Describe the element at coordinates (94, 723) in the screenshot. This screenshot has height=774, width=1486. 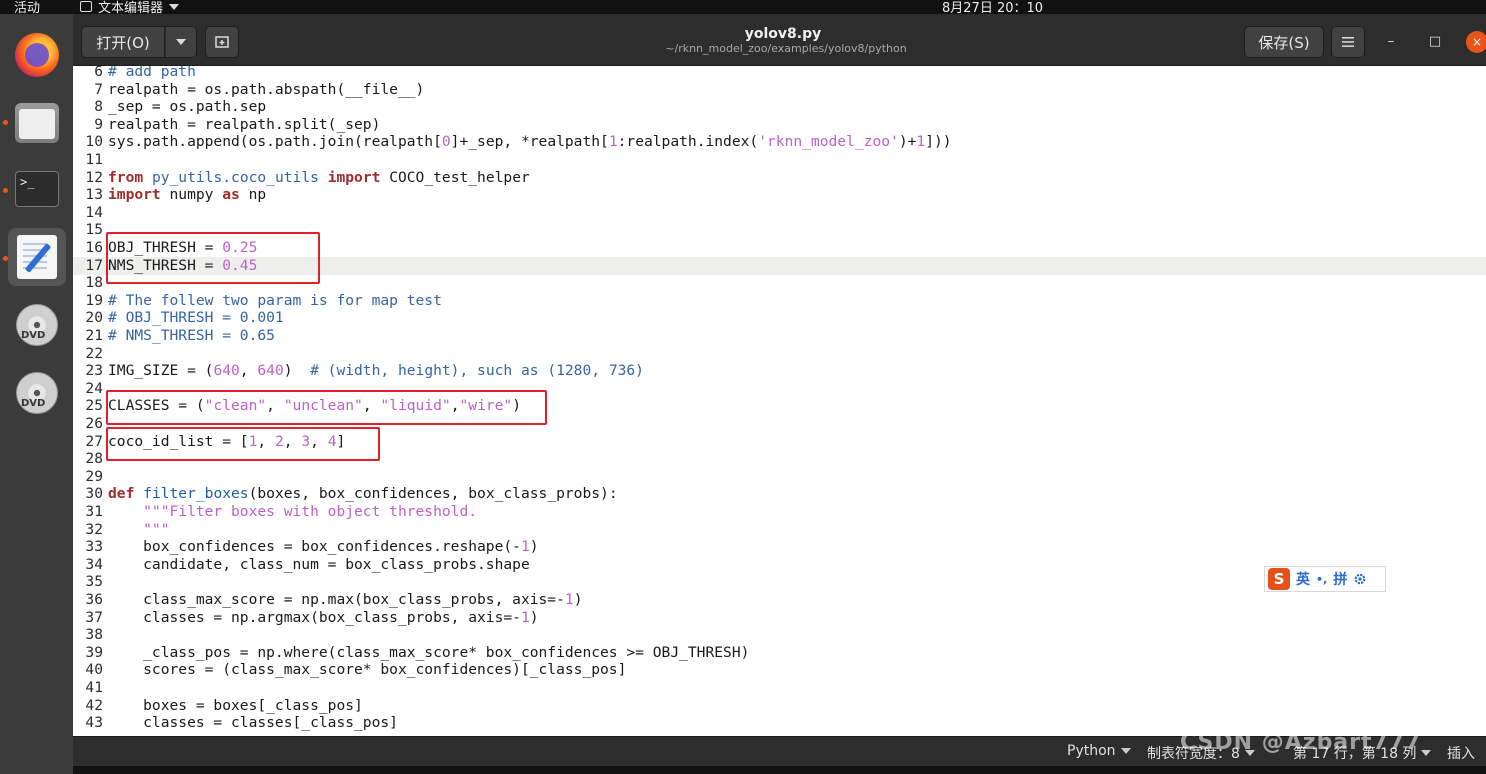
I see `line-number: 43` at that location.